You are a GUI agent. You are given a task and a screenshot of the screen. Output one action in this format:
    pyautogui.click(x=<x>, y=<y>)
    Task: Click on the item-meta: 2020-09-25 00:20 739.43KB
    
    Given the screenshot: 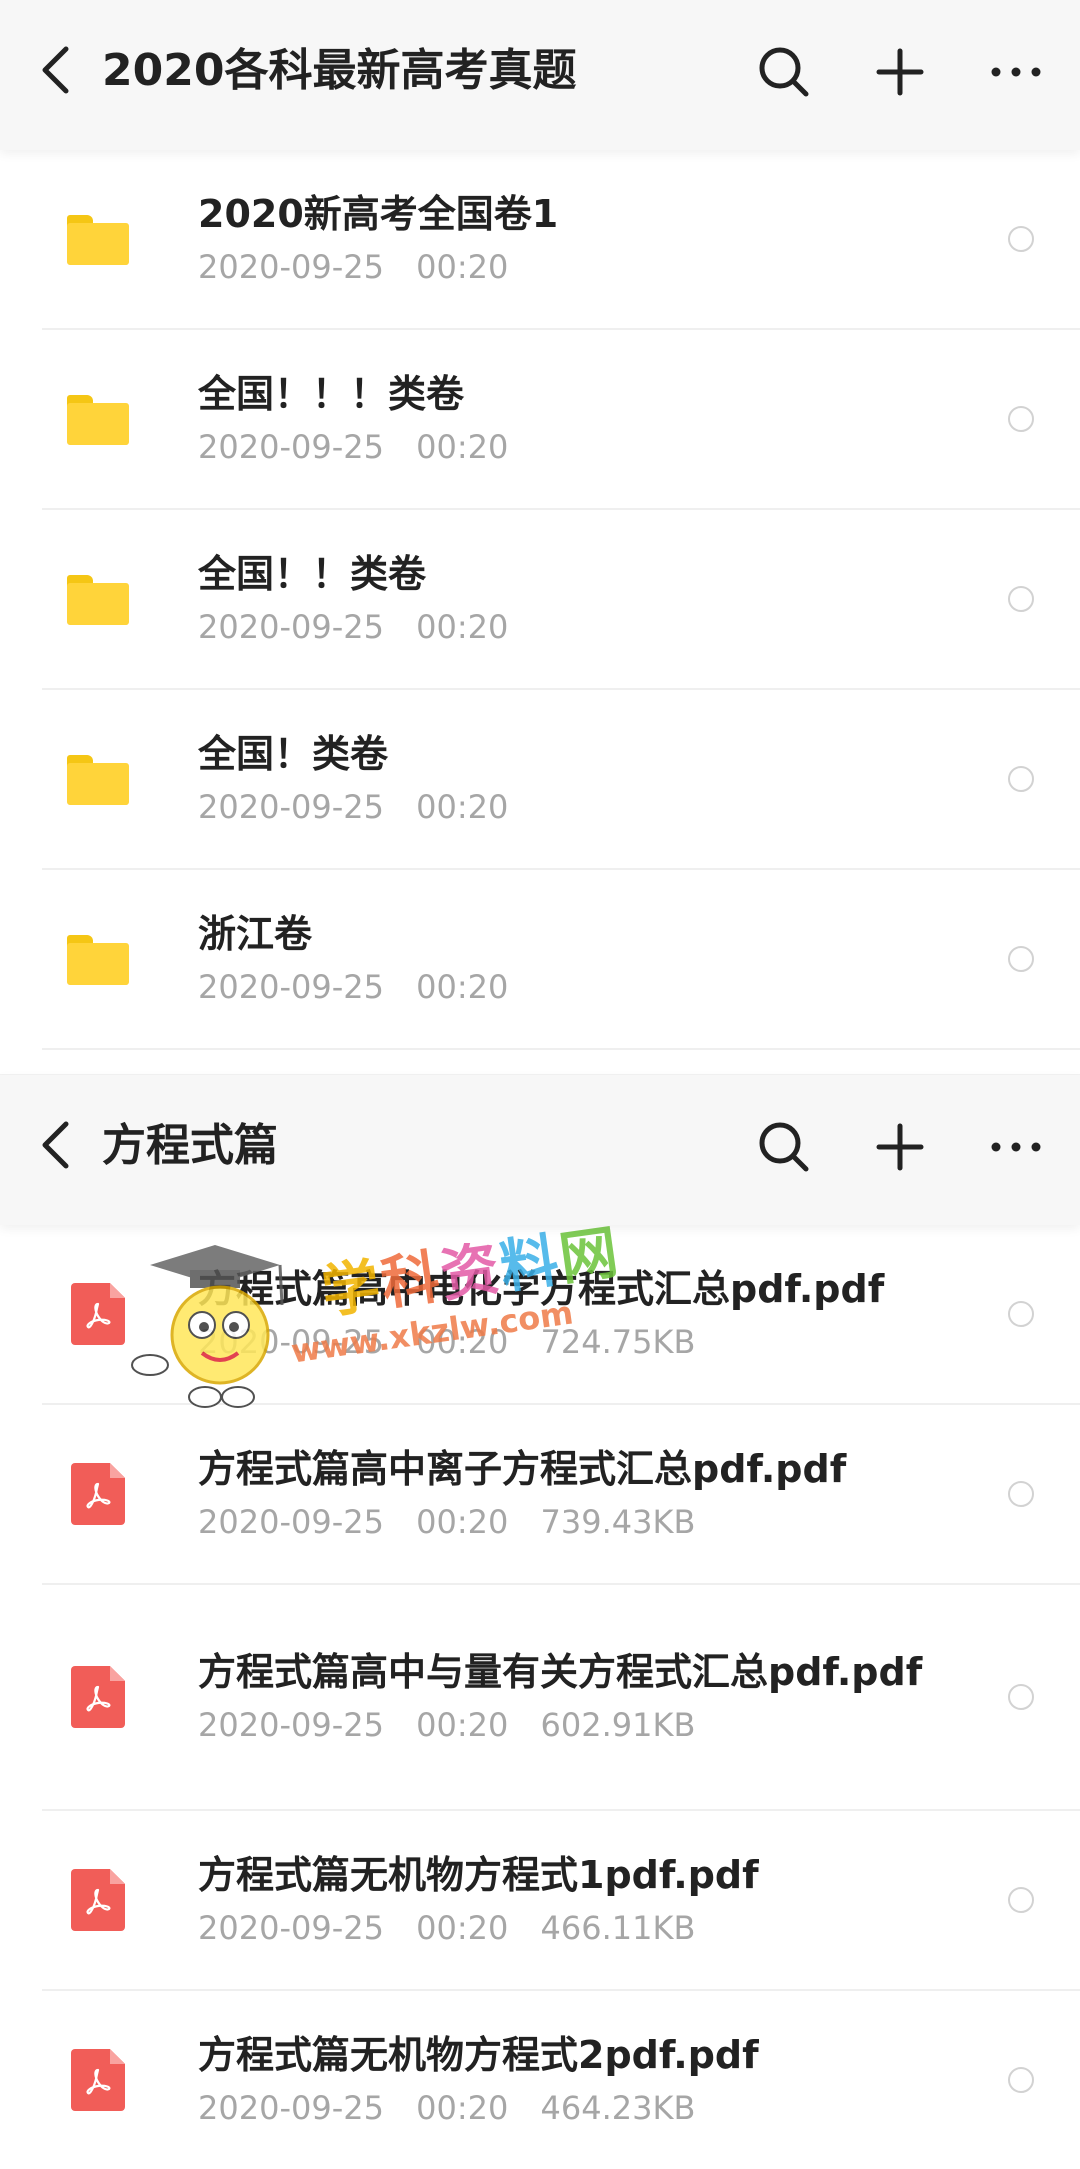 What is the action you would take?
    pyautogui.click(x=584, y=1522)
    